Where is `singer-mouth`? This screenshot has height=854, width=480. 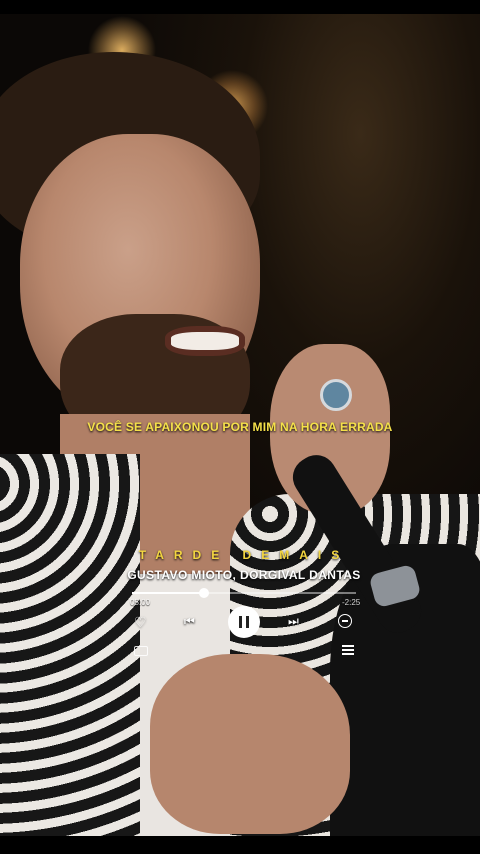
singer-mouth is located at coordinates (205, 341).